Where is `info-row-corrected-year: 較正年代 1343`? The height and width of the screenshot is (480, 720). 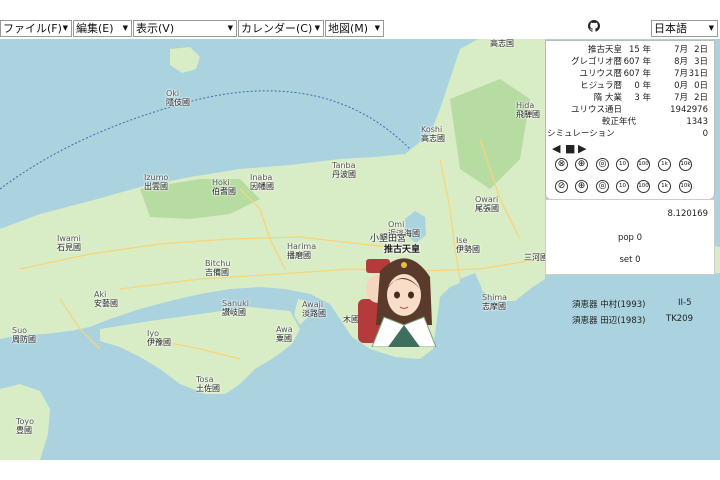 info-row-corrected-year: 較正年代 1343 is located at coordinates (630, 122).